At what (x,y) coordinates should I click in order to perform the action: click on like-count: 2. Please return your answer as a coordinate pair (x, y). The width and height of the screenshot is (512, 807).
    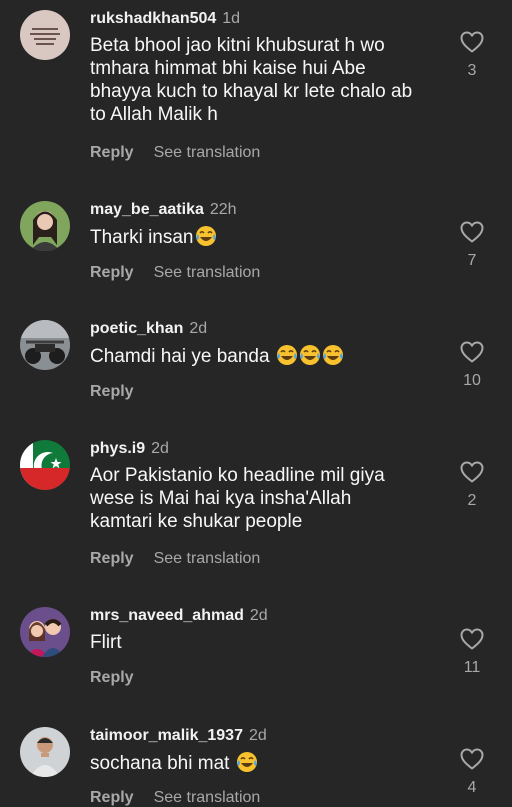
    Looking at the image, I should click on (472, 500).